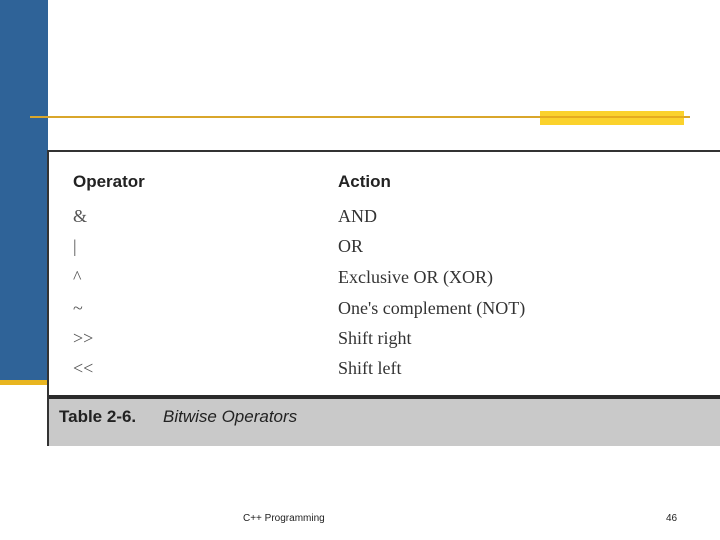 The width and height of the screenshot is (720, 540). What do you see at coordinates (83, 338) in the screenshot?
I see `operator-cell: >>` at bounding box center [83, 338].